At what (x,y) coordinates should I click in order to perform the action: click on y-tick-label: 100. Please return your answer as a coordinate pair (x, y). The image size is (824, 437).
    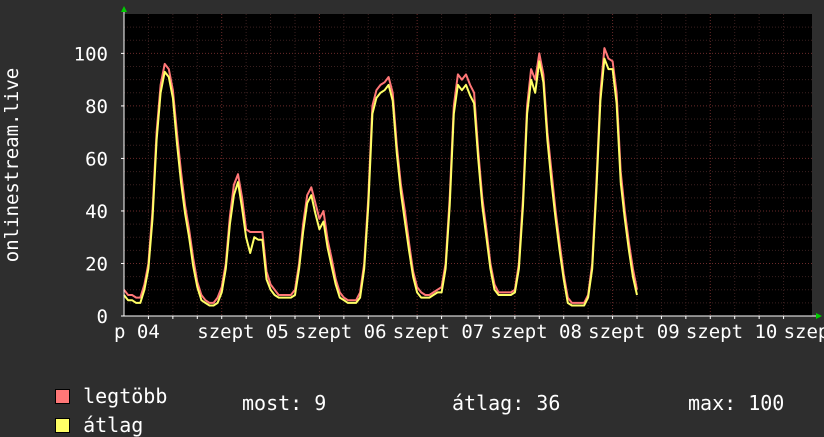
    Looking at the image, I should click on (91, 54).